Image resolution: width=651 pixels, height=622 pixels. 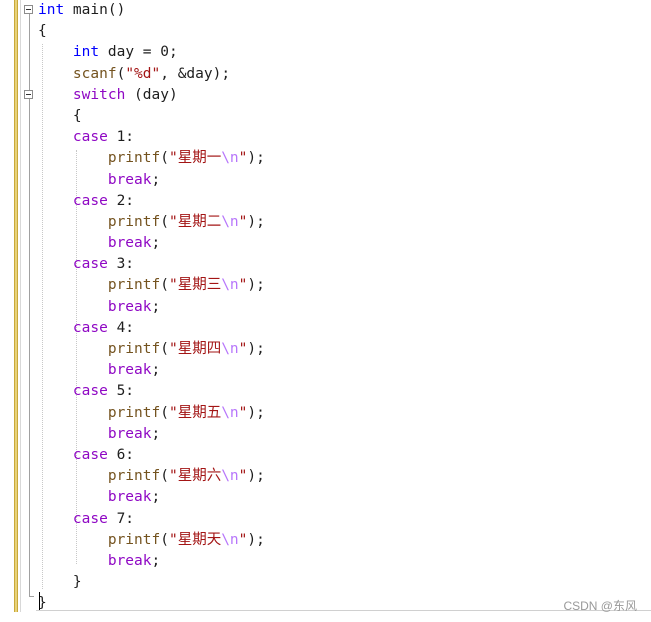 What do you see at coordinates (121, 200) in the screenshot?
I see `code-token: 2:` at bounding box center [121, 200].